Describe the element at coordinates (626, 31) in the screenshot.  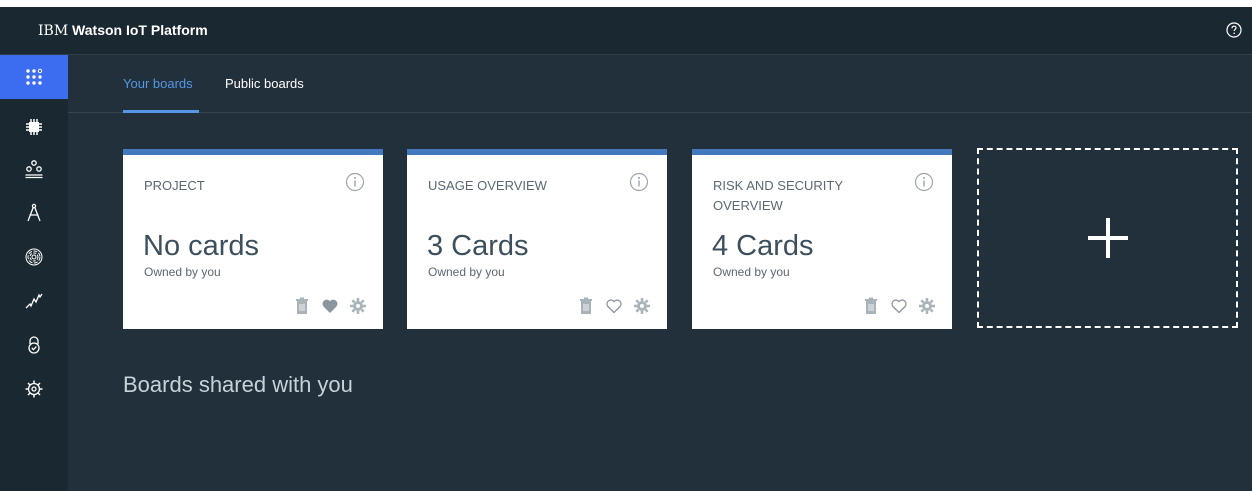
I see `top-bar: IBM Watson IoT Platform` at that location.